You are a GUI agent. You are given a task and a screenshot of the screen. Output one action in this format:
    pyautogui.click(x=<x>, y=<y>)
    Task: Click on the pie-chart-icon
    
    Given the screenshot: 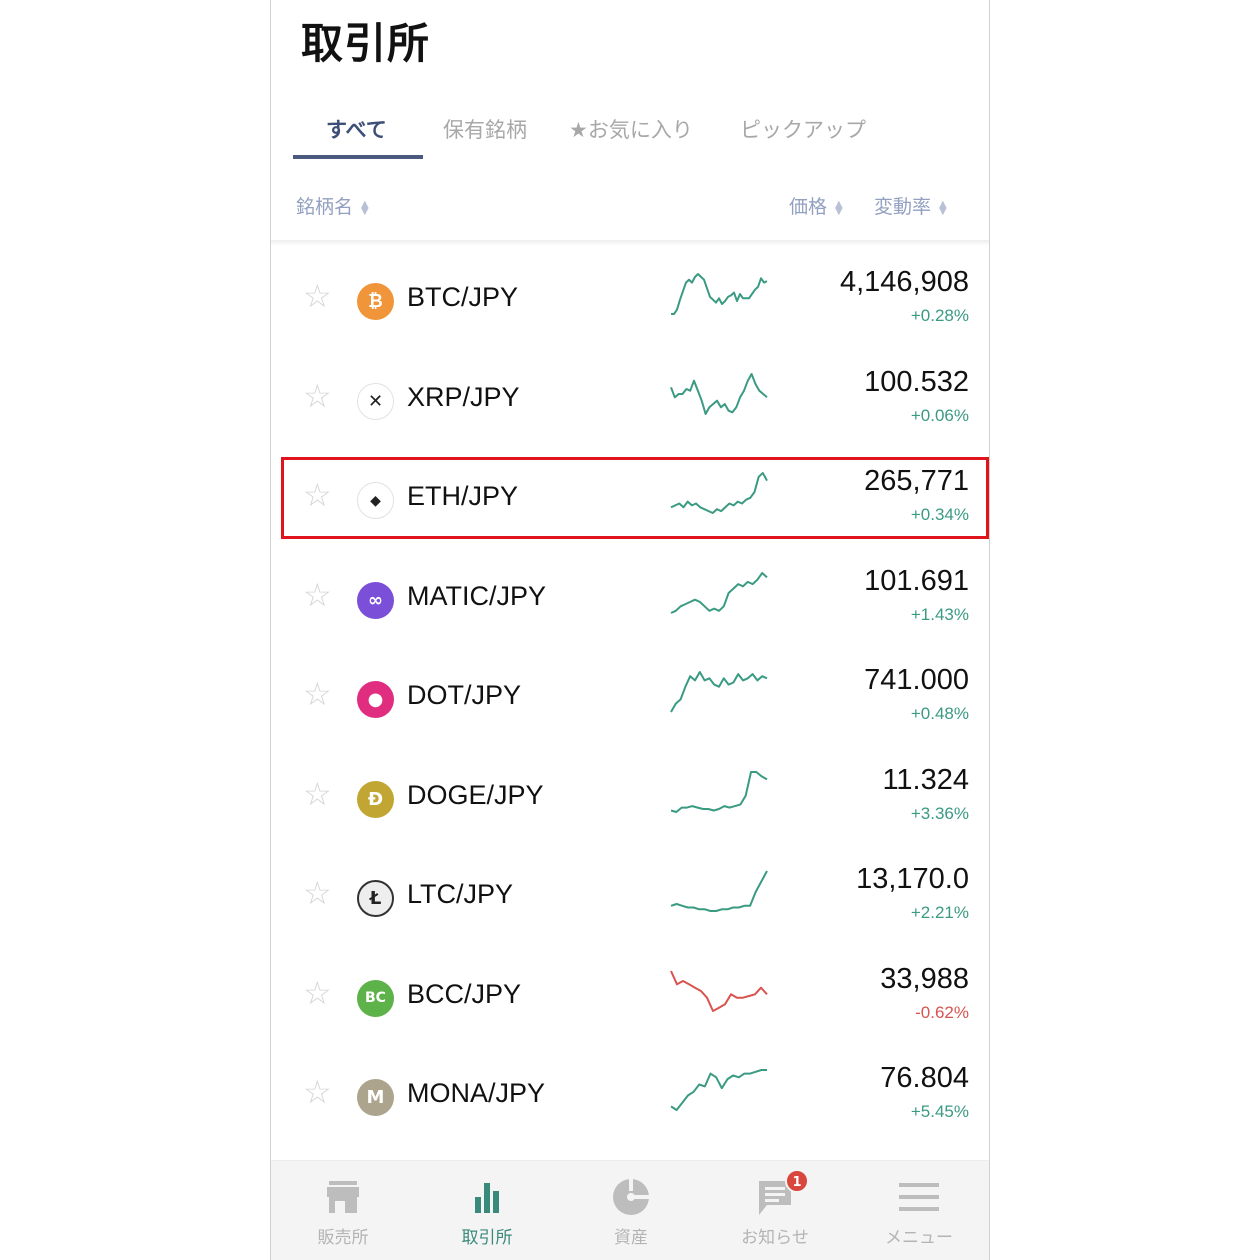 What is the action you would take?
    pyautogui.click(x=631, y=1197)
    